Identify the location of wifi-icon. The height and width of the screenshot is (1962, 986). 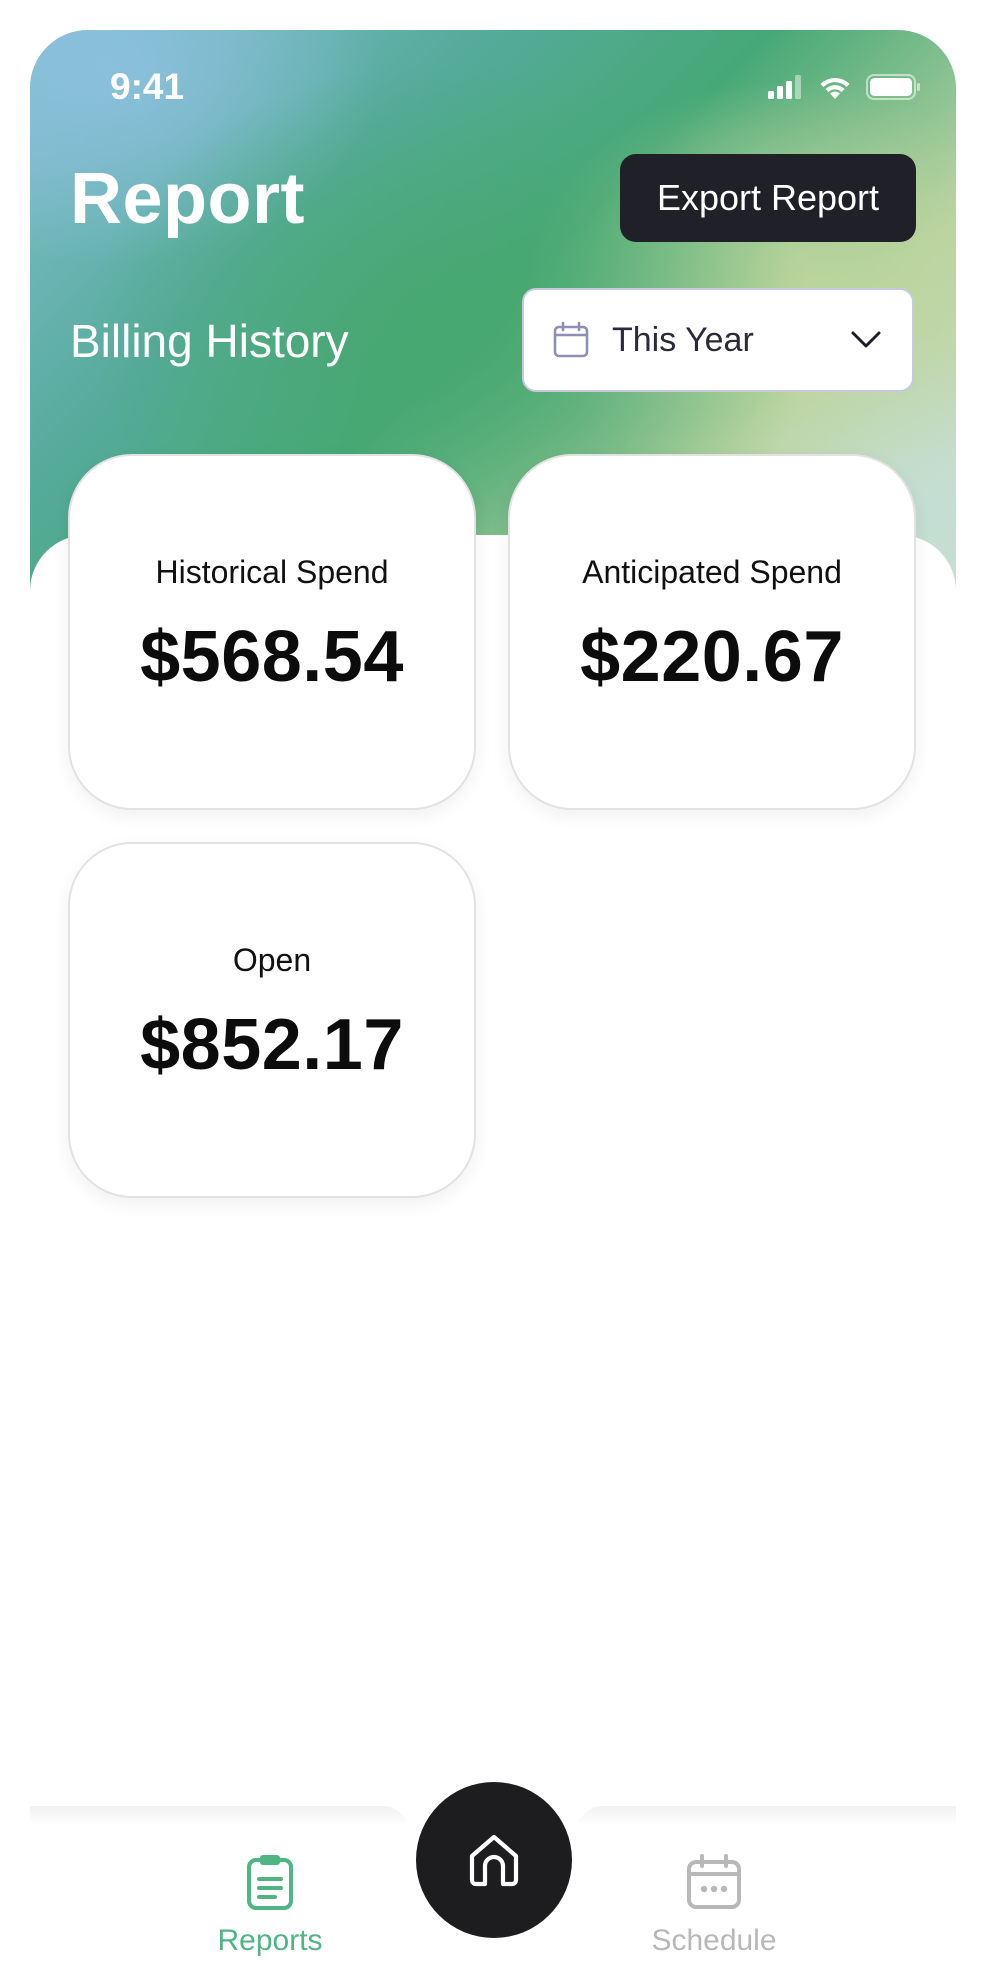
(835, 88).